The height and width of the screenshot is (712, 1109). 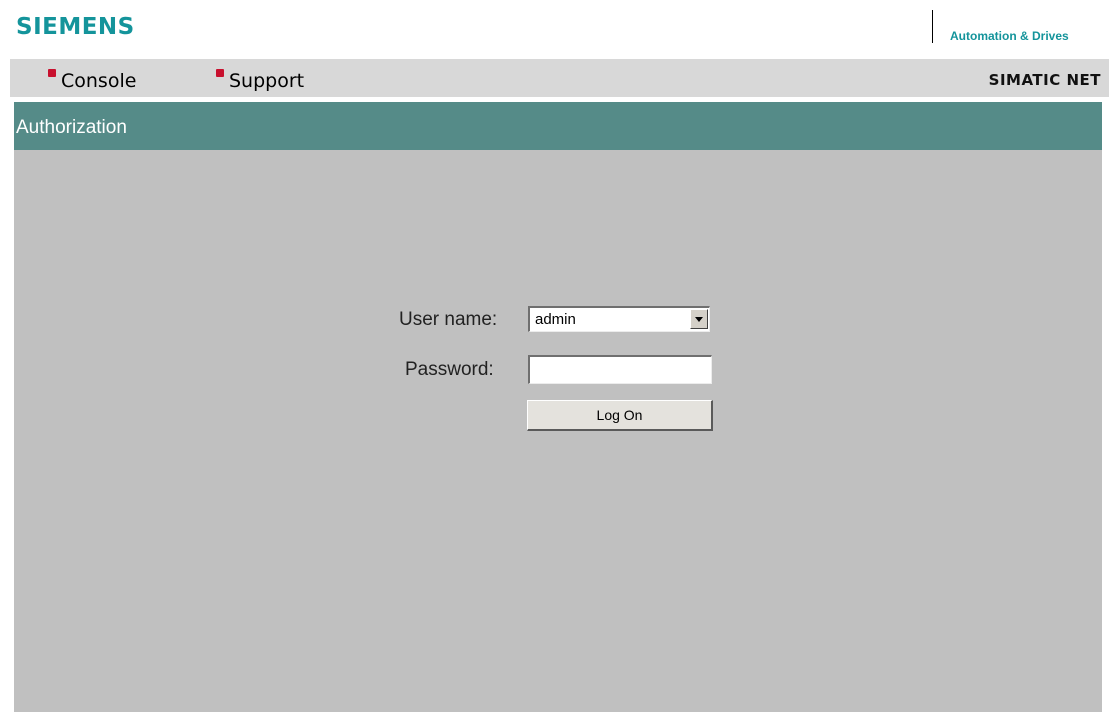 I want to click on nav-item-console: Console, so click(x=92, y=81).